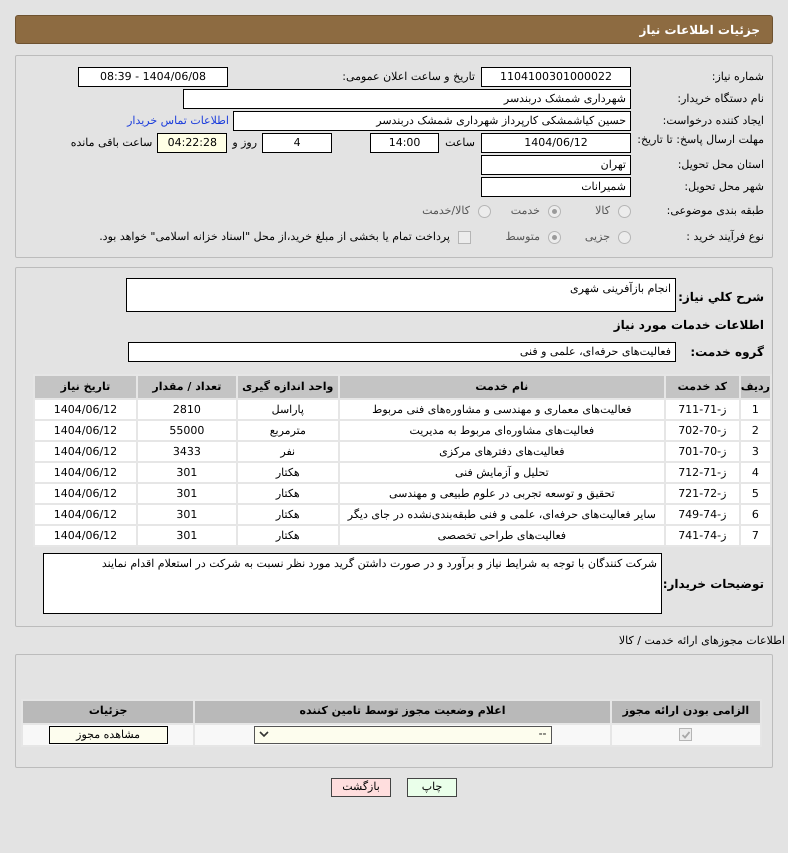 The image size is (788, 853). Describe the element at coordinates (755, 451) in the screenshot. I see `table-cell: 3` at that location.